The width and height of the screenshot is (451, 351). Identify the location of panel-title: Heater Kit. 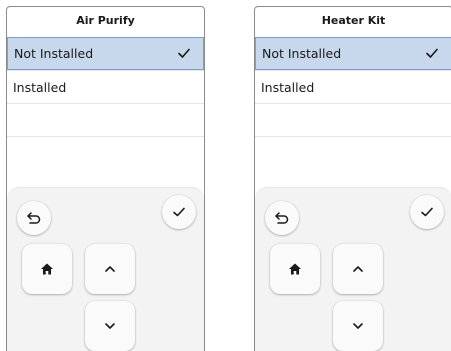
(353, 20).